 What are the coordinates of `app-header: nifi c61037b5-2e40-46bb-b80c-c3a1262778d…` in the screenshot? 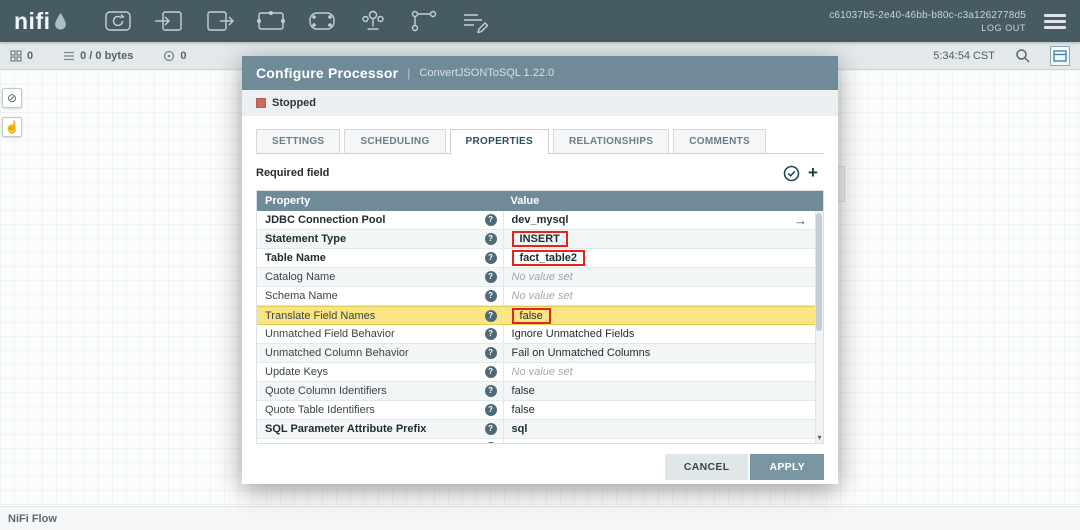 It's located at (540, 21).